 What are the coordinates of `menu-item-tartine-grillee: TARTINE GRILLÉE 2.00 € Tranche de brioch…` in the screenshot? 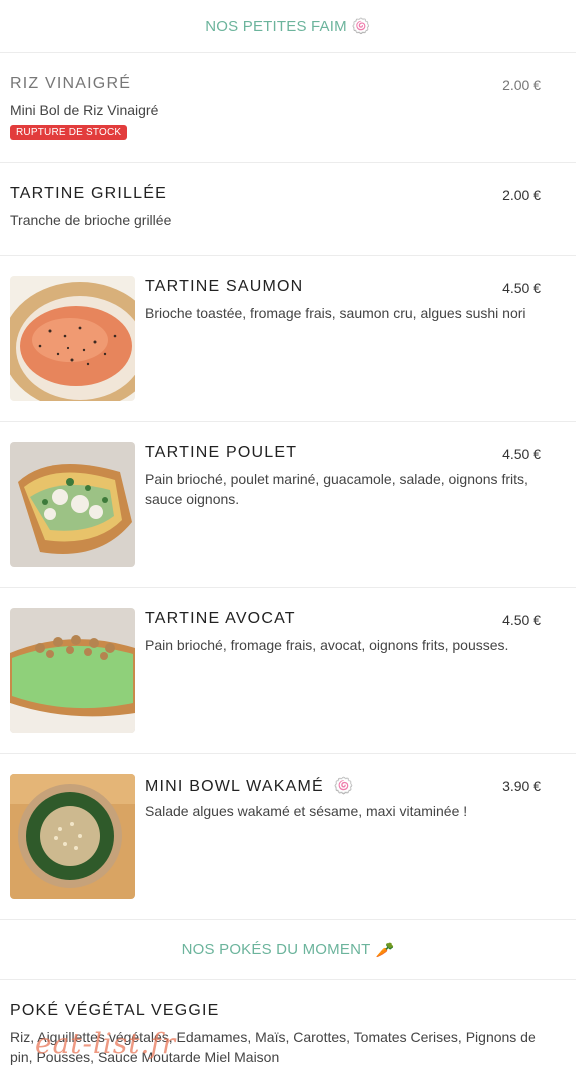 It's located at (288, 209).